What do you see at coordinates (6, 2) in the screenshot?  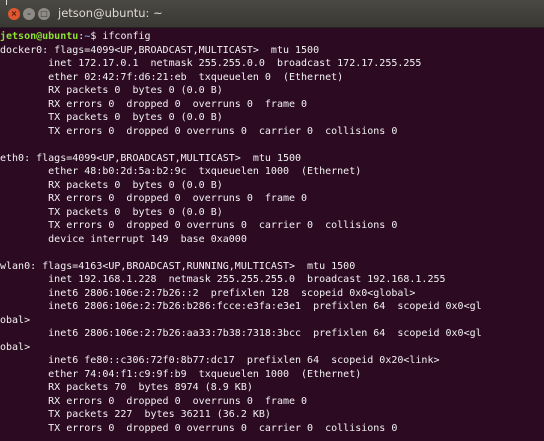 I see `titlebar-divider` at bounding box center [6, 2].